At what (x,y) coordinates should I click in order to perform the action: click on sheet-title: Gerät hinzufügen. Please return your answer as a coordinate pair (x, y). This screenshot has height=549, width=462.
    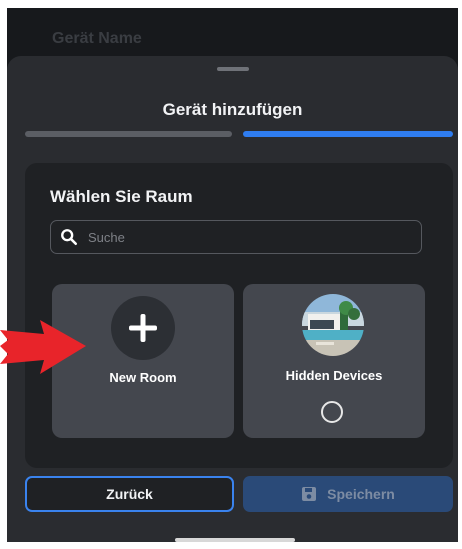
    Looking at the image, I should click on (232, 109).